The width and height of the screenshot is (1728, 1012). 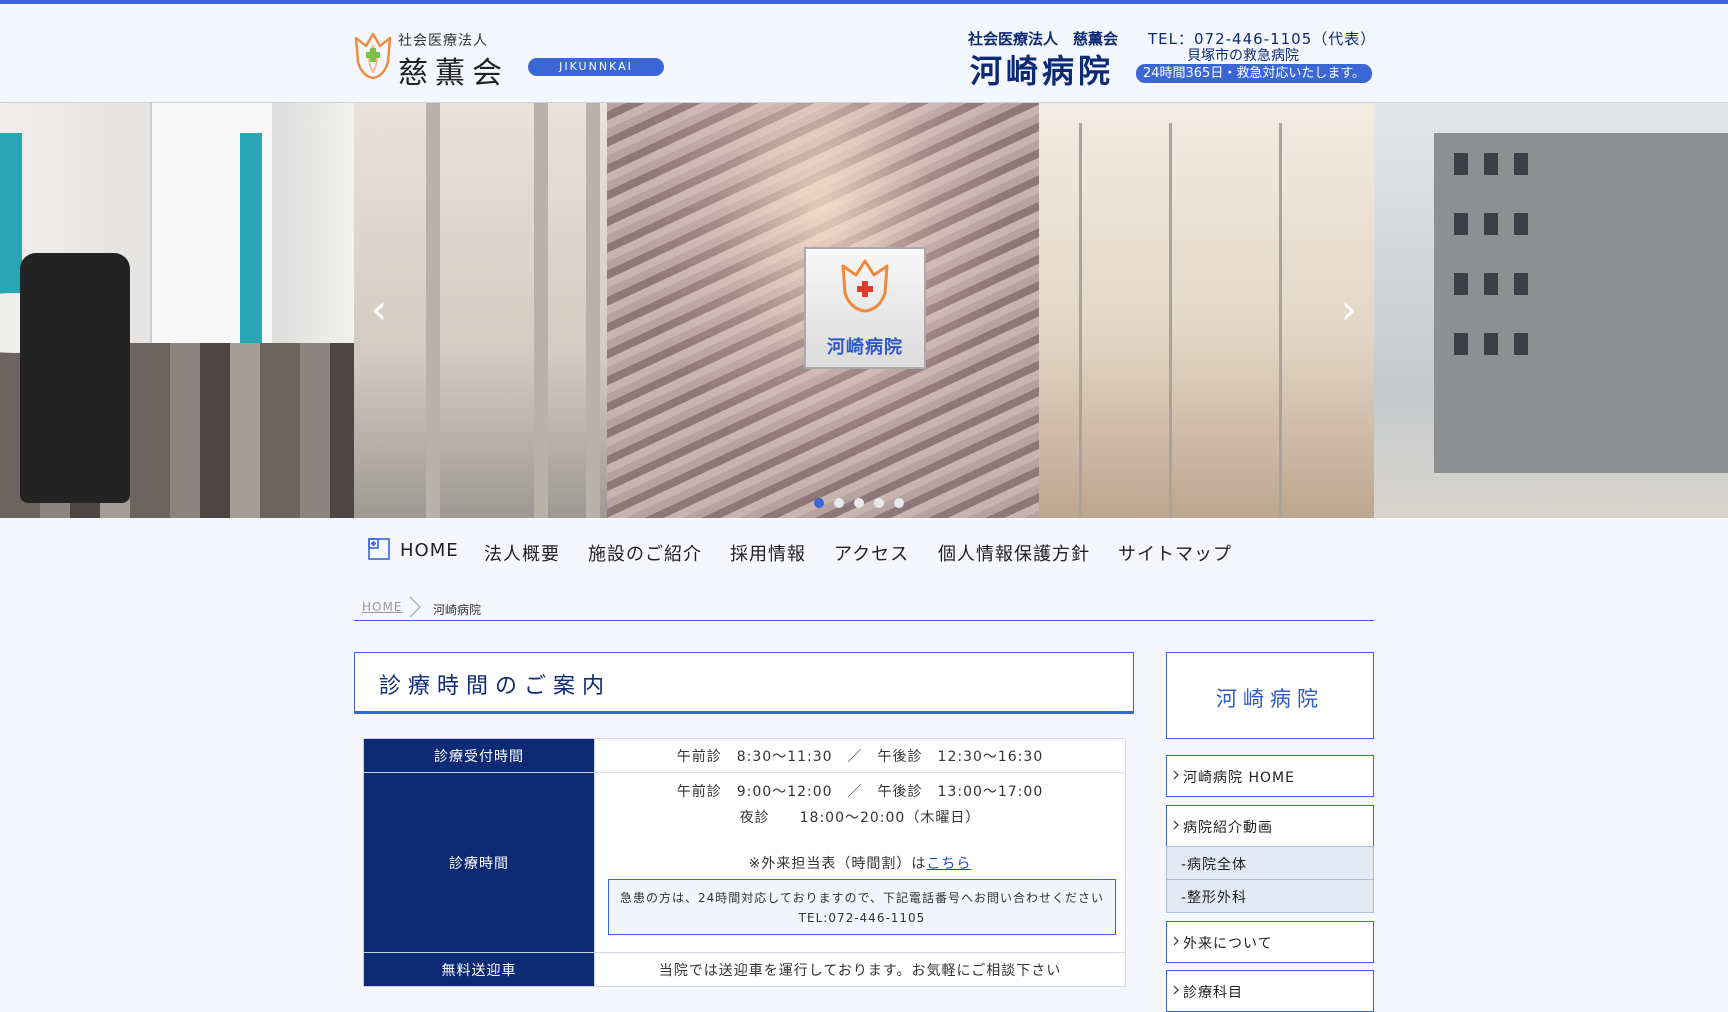 What do you see at coordinates (1270, 863) in the screenshot?
I see `sidebar-subitem-whole-hospital: ‐病院全体` at bounding box center [1270, 863].